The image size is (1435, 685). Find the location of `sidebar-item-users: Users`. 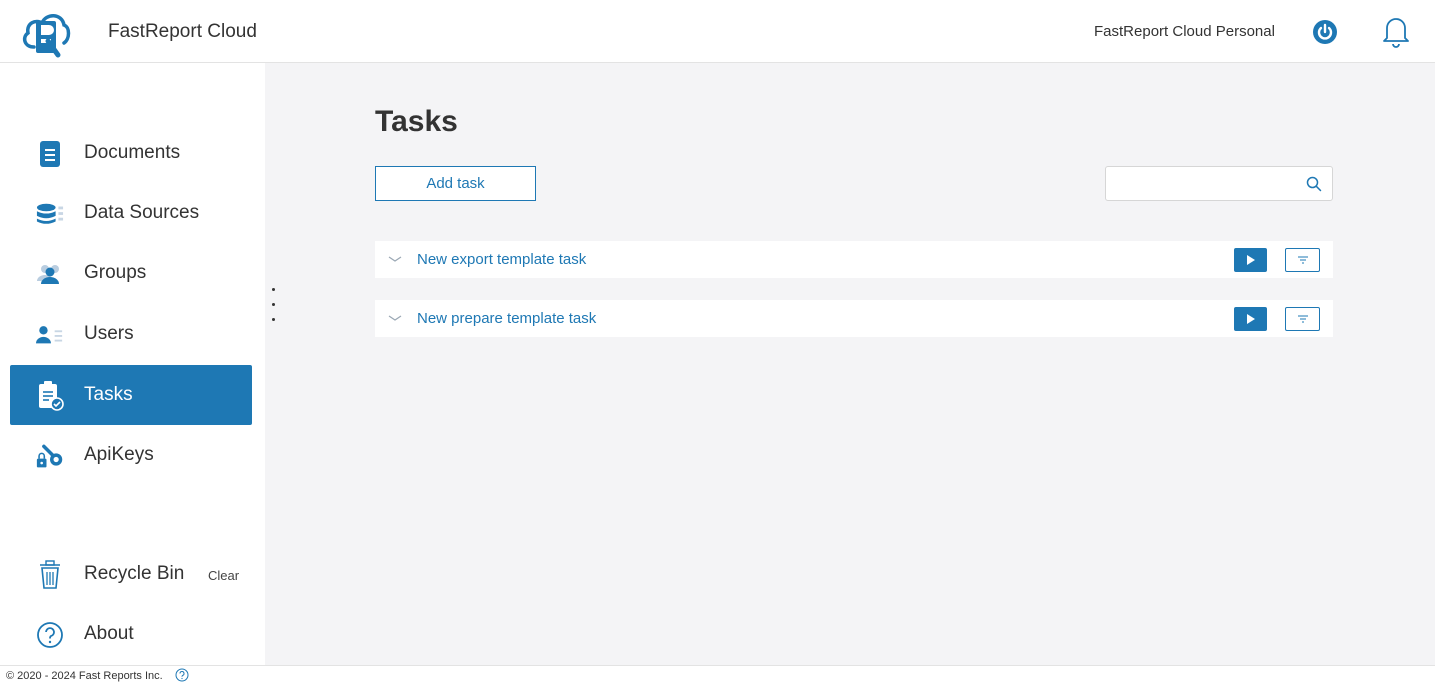

sidebar-item-users: Users is located at coordinates (131, 334).